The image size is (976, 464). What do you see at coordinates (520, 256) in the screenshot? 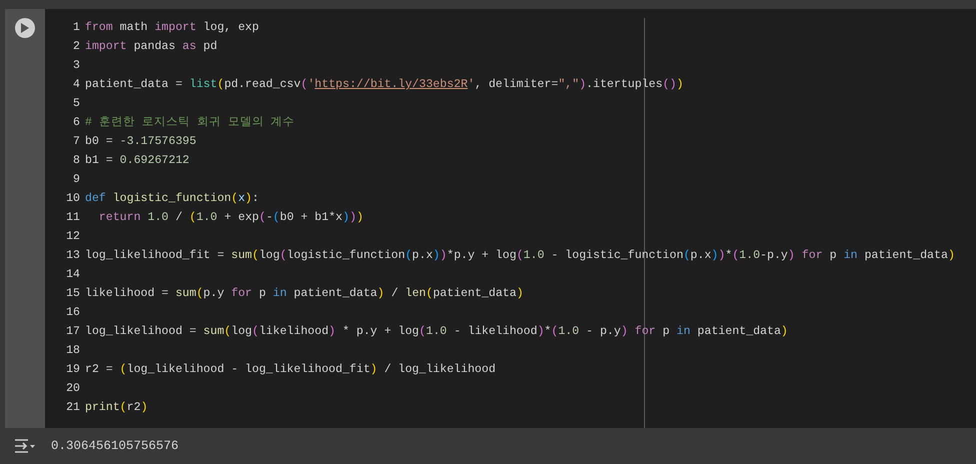
I see `code-line: log_likelihood_fit = sum(log(logistic_function(p.x))*p.y + log(1.0 - logistic_function(p.x))*(1.0-p.y) for p in patient_data)` at bounding box center [520, 256].